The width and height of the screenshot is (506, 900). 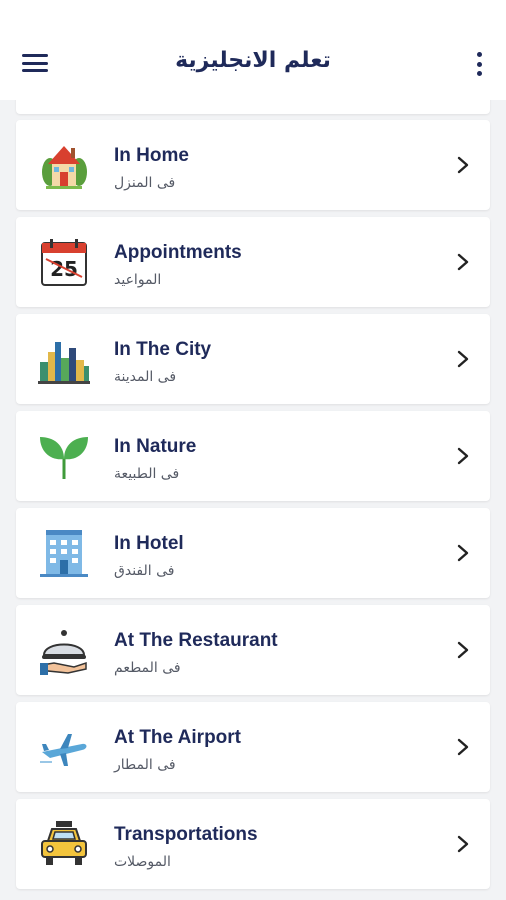 I want to click on category-card-at-the-airport: At The Airport فى المطار, so click(x=253, y=747).